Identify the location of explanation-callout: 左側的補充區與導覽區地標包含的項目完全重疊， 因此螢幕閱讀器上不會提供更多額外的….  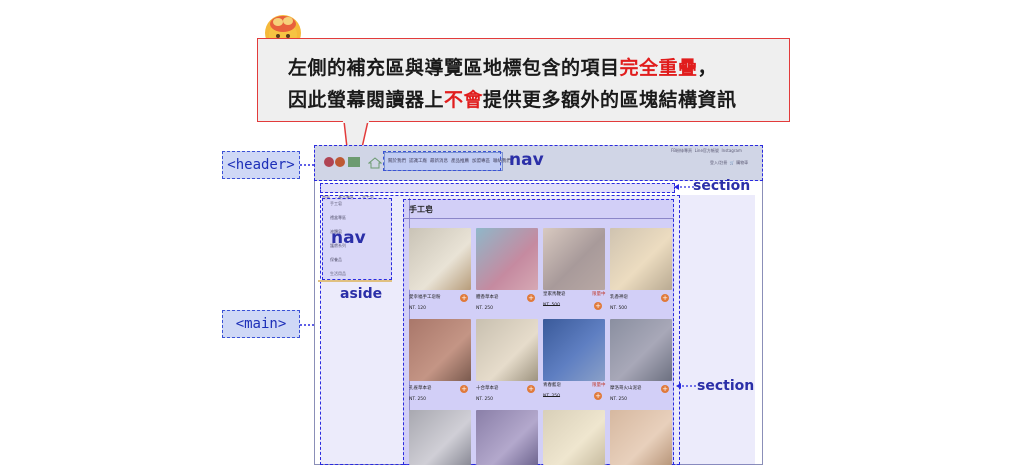
(523, 80).